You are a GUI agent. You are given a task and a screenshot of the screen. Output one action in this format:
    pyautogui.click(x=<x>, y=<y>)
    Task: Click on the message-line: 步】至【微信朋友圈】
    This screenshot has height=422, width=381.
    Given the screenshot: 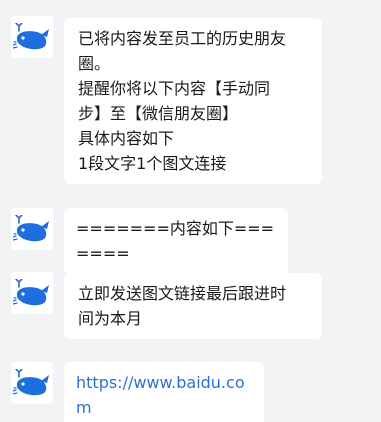 What is the action you would take?
    pyautogui.click(x=158, y=113)
    